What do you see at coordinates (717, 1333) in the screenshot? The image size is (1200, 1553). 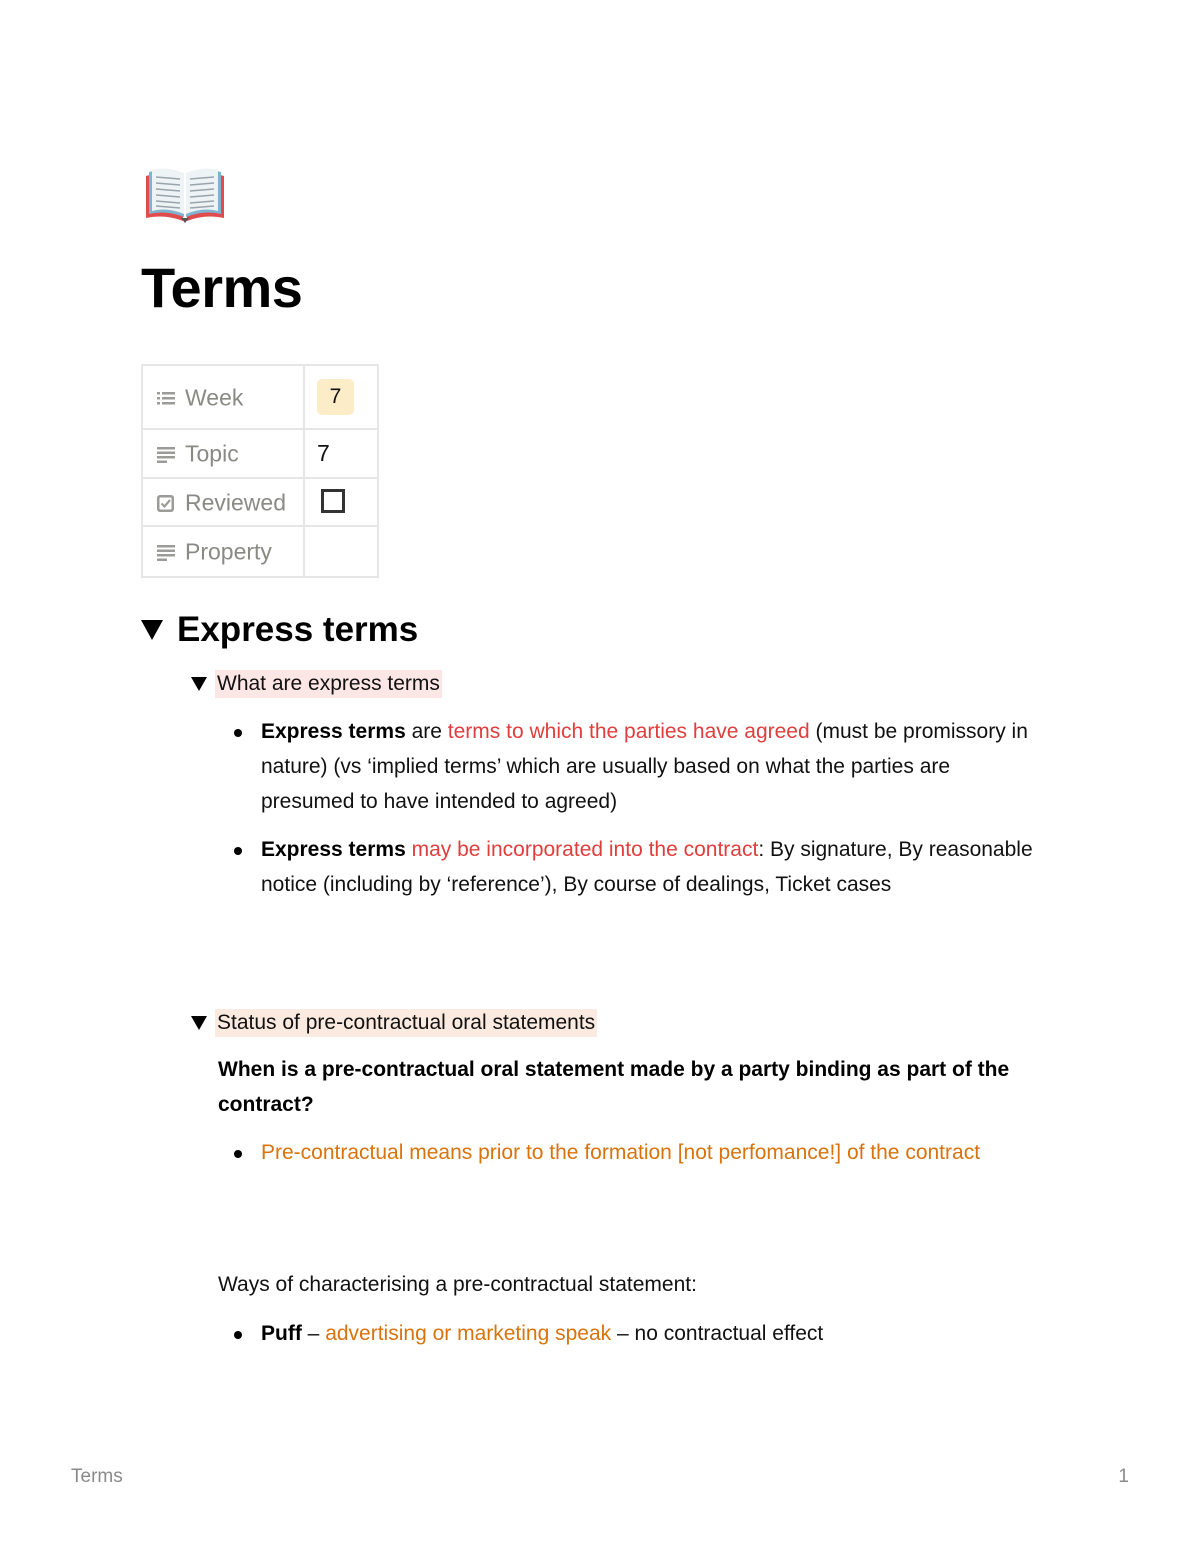 I see `text-span: – no contractual effect` at bounding box center [717, 1333].